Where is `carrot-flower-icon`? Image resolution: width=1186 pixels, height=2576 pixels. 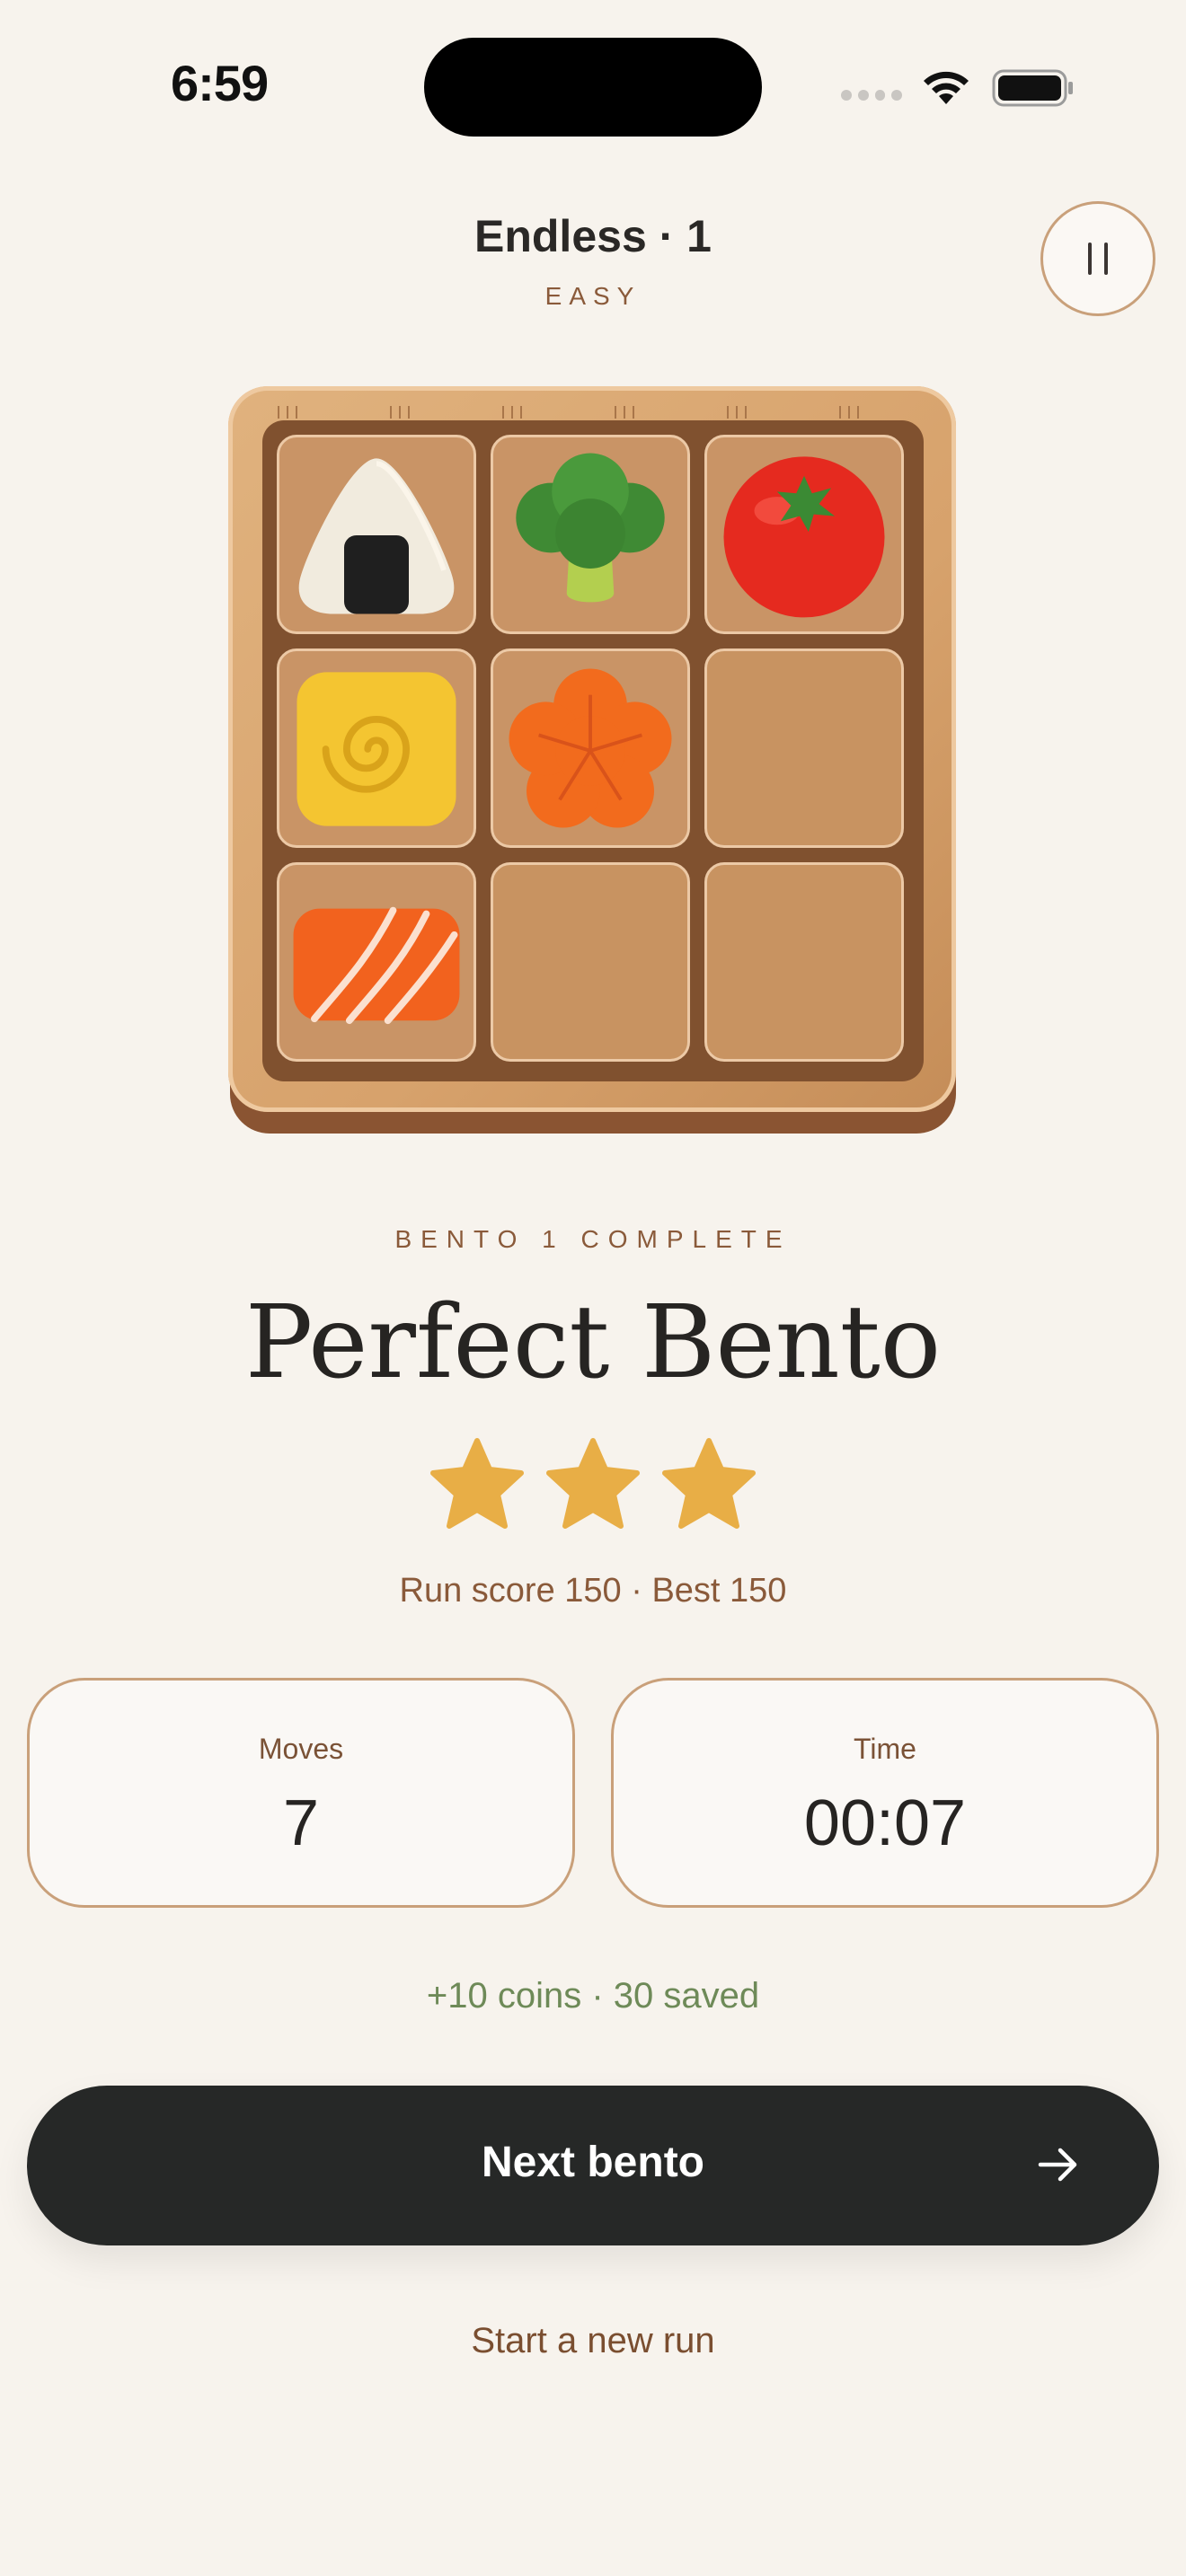 carrot-flower-icon is located at coordinates (590, 748).